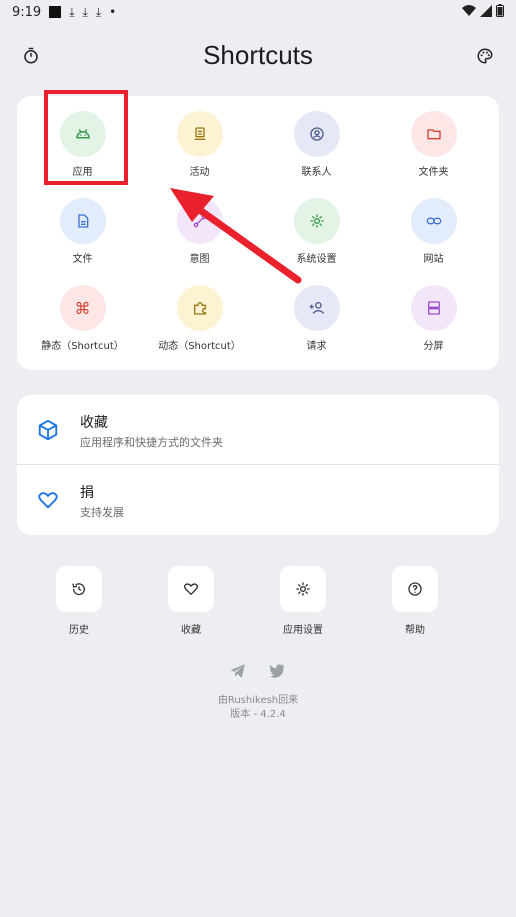 The height and width of the screenshot is (917, 516). Describe the element at coordinates (258, 714) in the screenshot. I see `version-text: 版本 - 4.2.4` at that location.